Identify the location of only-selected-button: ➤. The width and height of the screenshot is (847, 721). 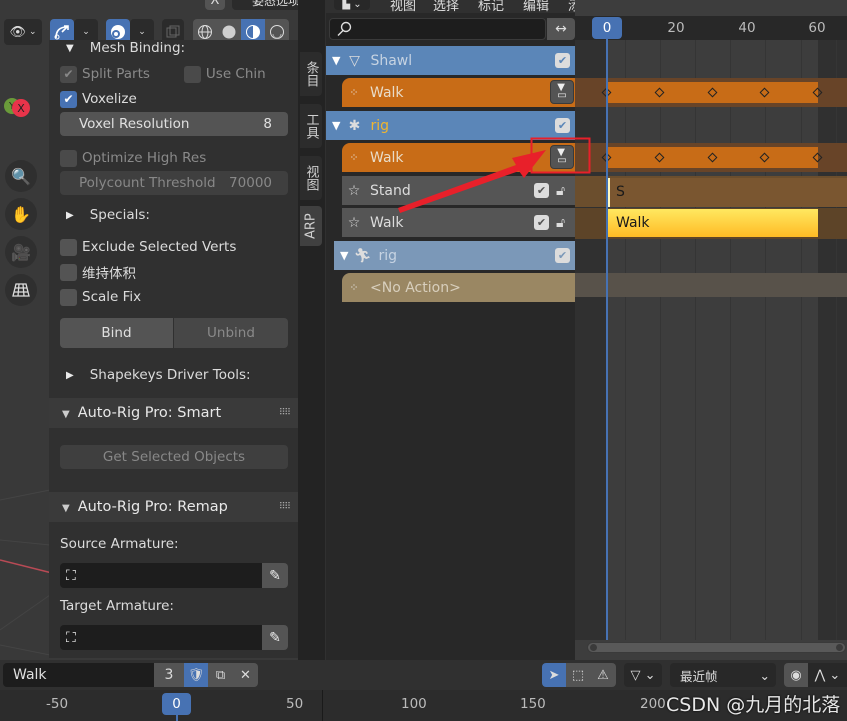
(554, 675).